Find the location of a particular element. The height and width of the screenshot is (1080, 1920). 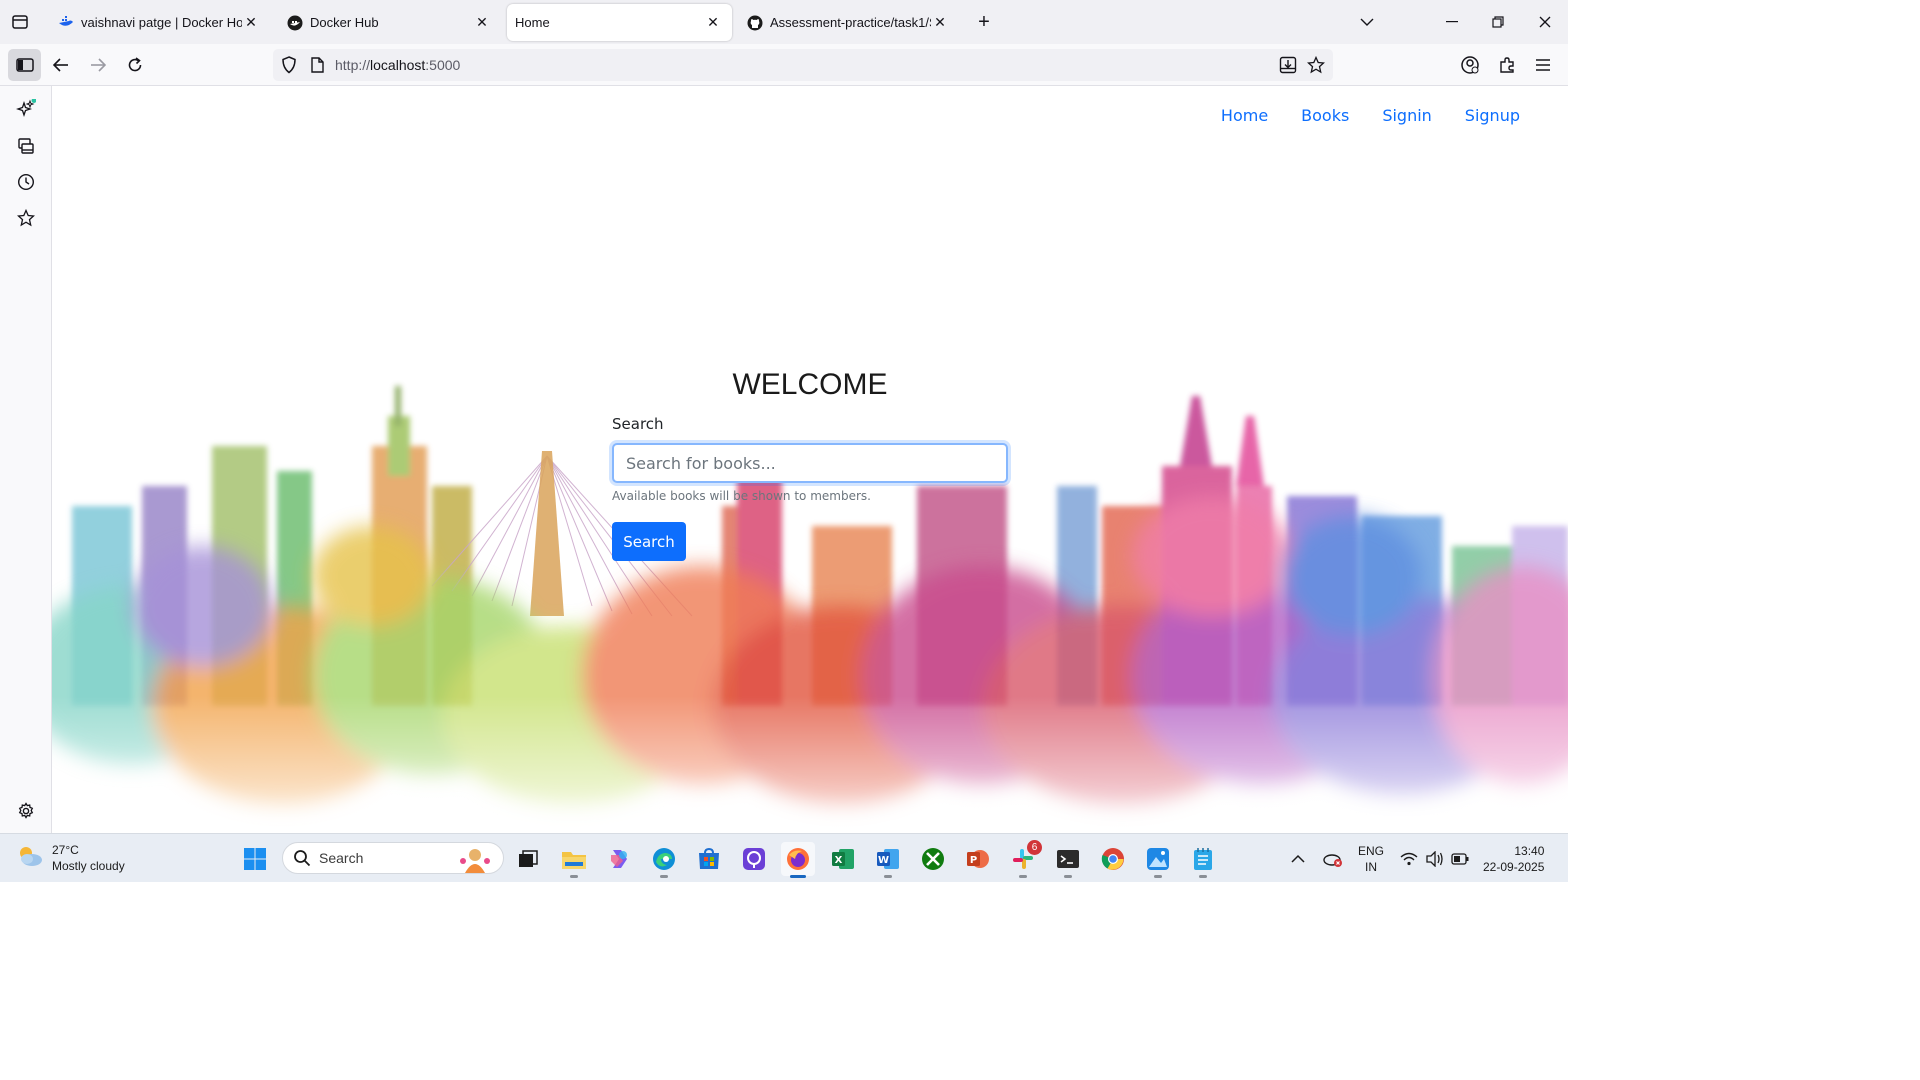

svg-text: X is located at coordinates (839, 860).